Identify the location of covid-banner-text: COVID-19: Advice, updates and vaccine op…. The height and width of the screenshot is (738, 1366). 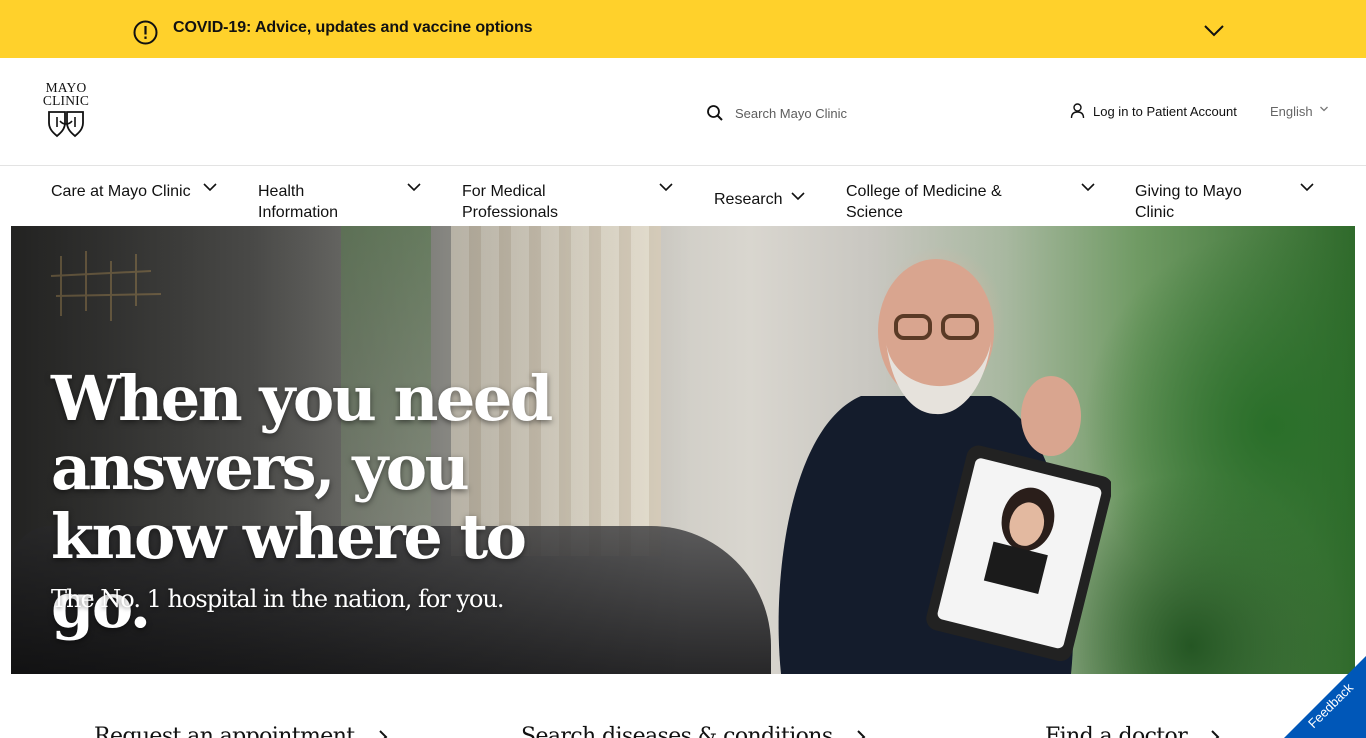
(353, 28).